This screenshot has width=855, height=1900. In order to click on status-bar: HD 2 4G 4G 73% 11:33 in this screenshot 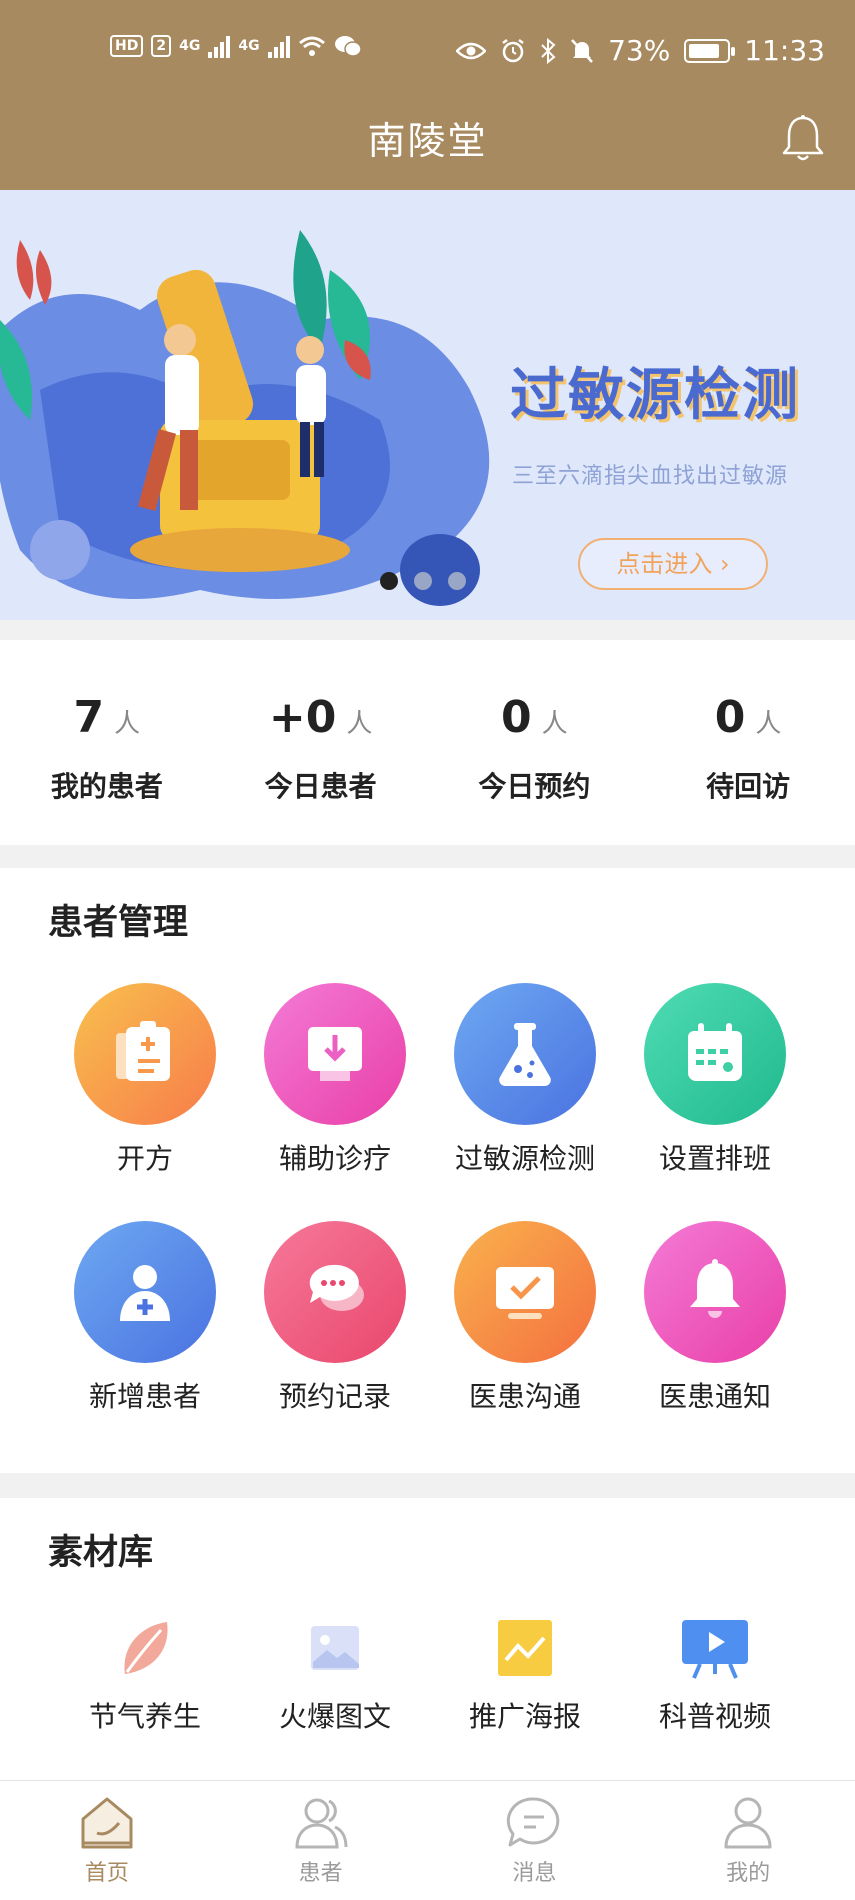, I will do `click(427, 52)`.